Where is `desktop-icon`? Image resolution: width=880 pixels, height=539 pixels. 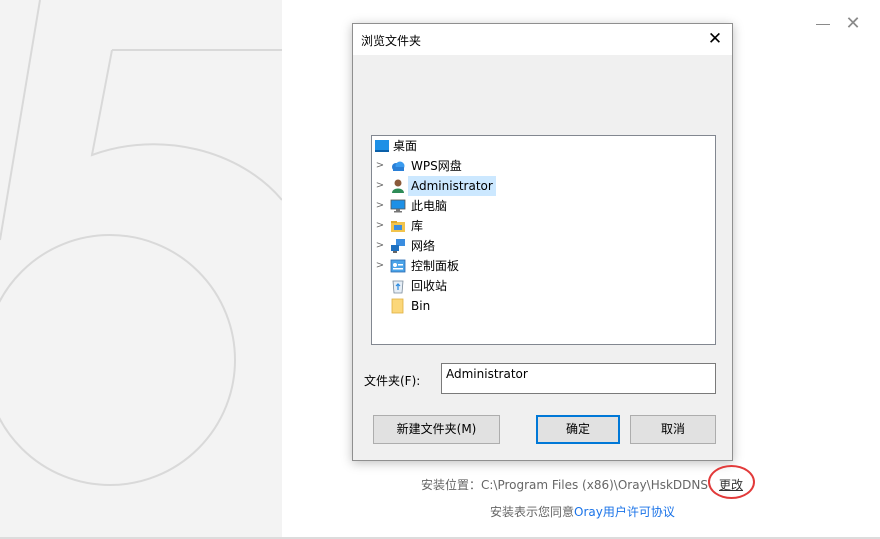 desktop-icon is located at coordinates (382, 146).